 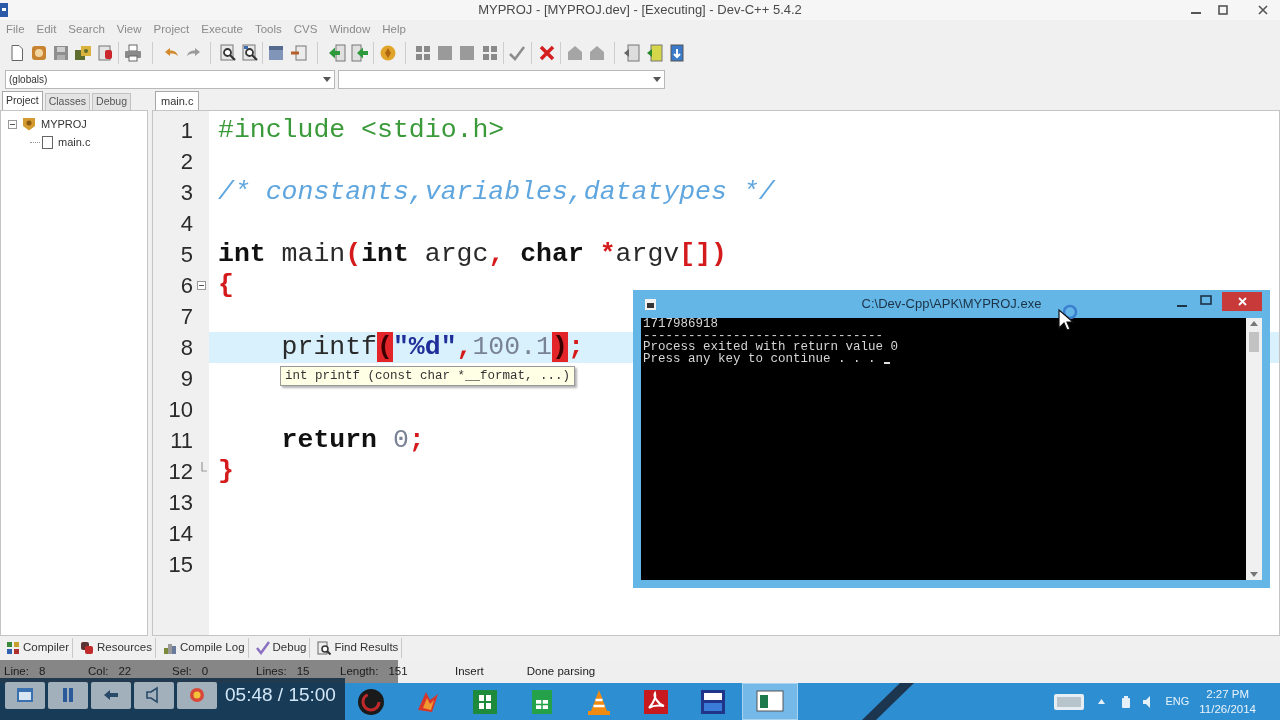 What do you see at coordinates (547, 53) in the screenshot?
I see `cross-icon` at bounding box center [547, 53].